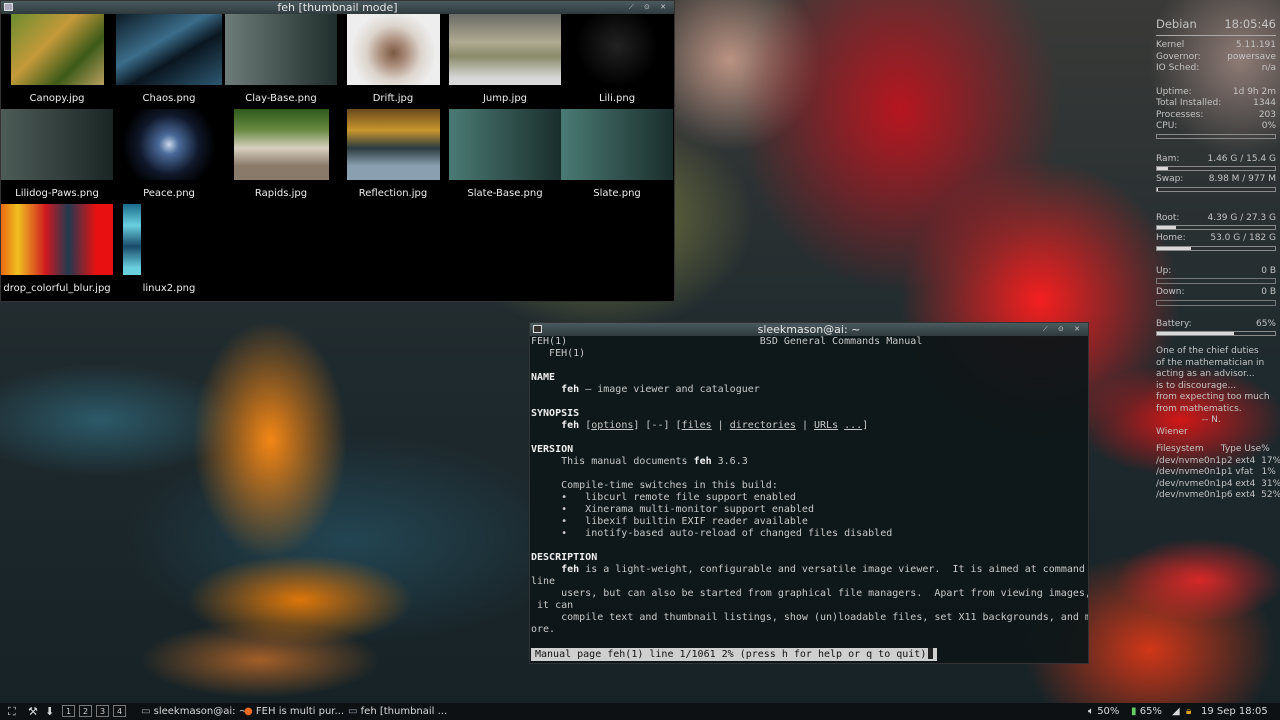 The width and height of the screenshot is (1280, 720). Describe the element at coordinates (1267, 114) in the screenshot. I see `stats-value: 203` at that location.